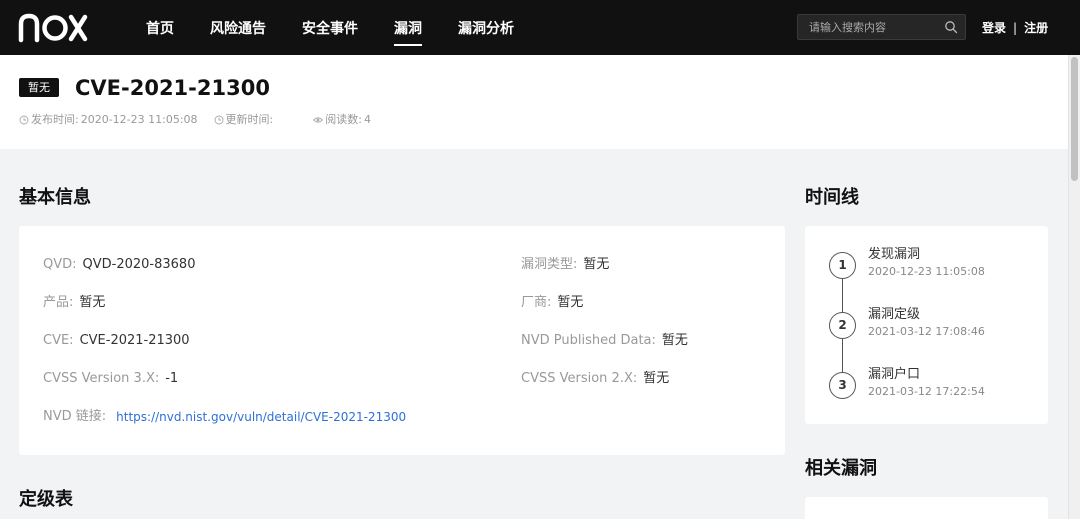 The height and width of the screenshot is (519, 1080). Describe the element at coordinates (55, 197) in the screenshot. I see `basic-info-heading: 基本信息` at that location.